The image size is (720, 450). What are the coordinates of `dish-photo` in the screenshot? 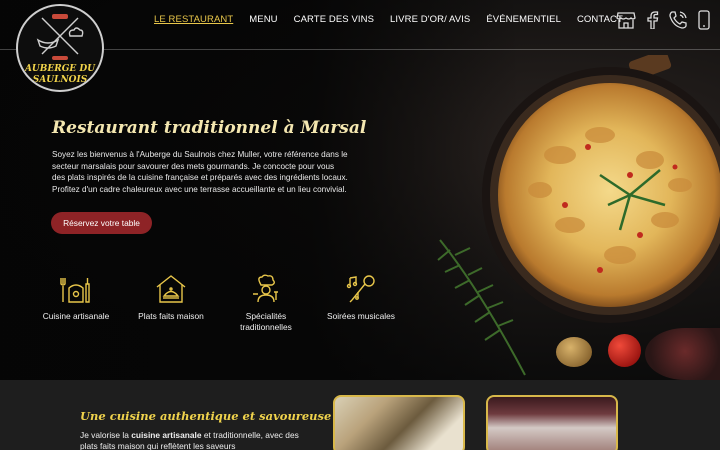 It's located at (399, 422).